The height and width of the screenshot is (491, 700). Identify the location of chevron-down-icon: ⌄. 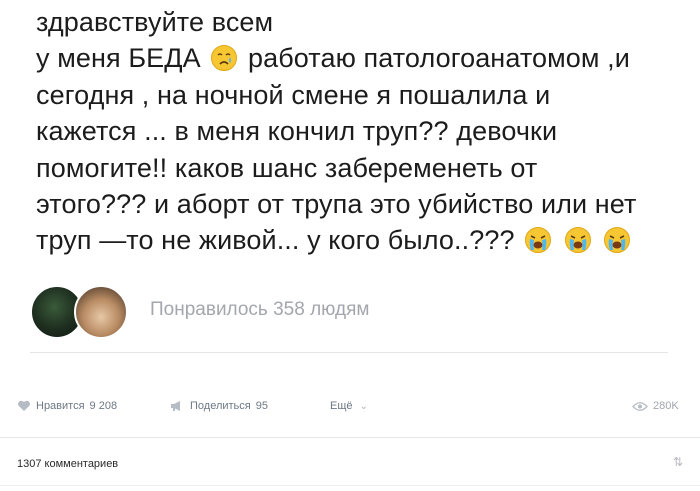
(363, 406).